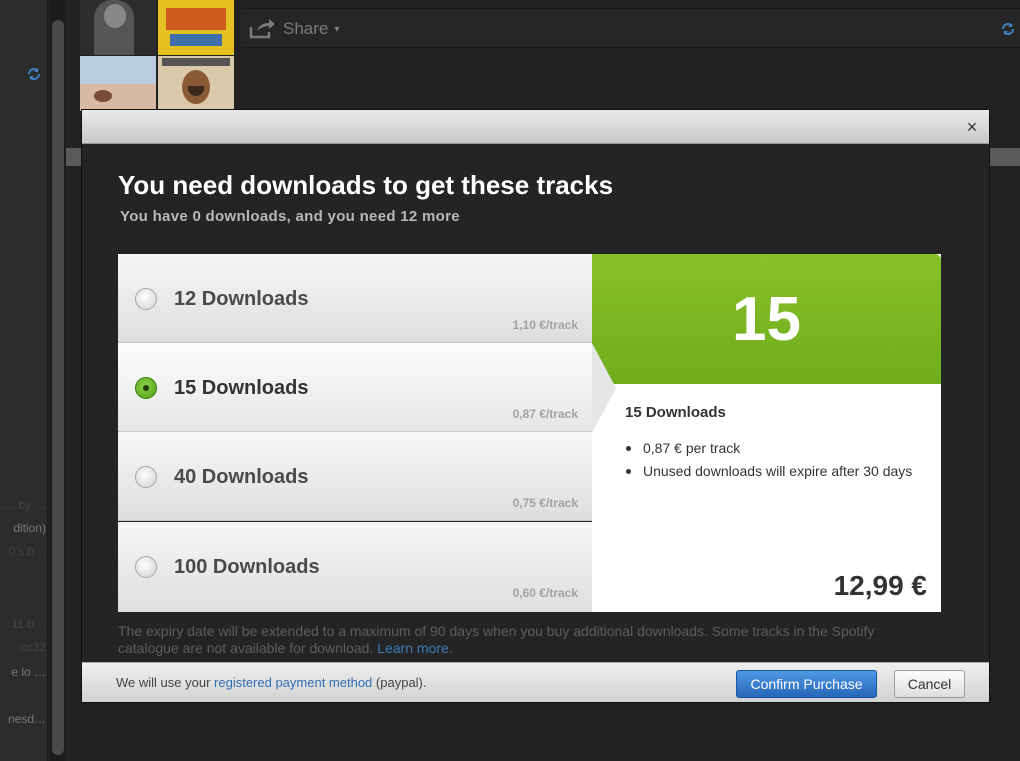 The height and width of the screenshot is (761, 1020). I want to click on option-price: 1,10 €/track, so click(545, 325).